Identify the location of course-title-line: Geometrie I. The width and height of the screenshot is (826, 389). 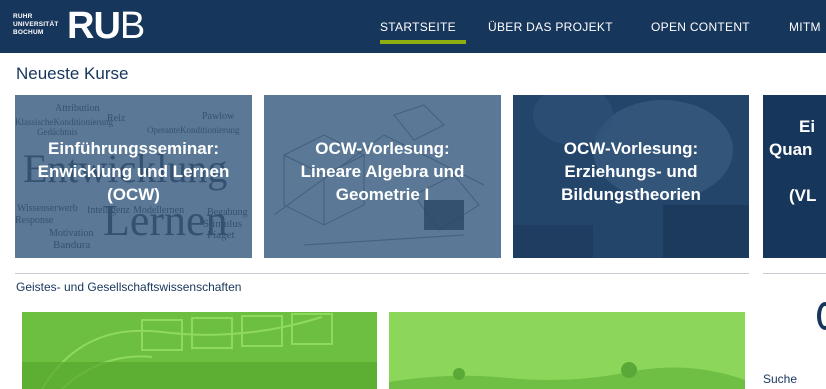
(382, 194).